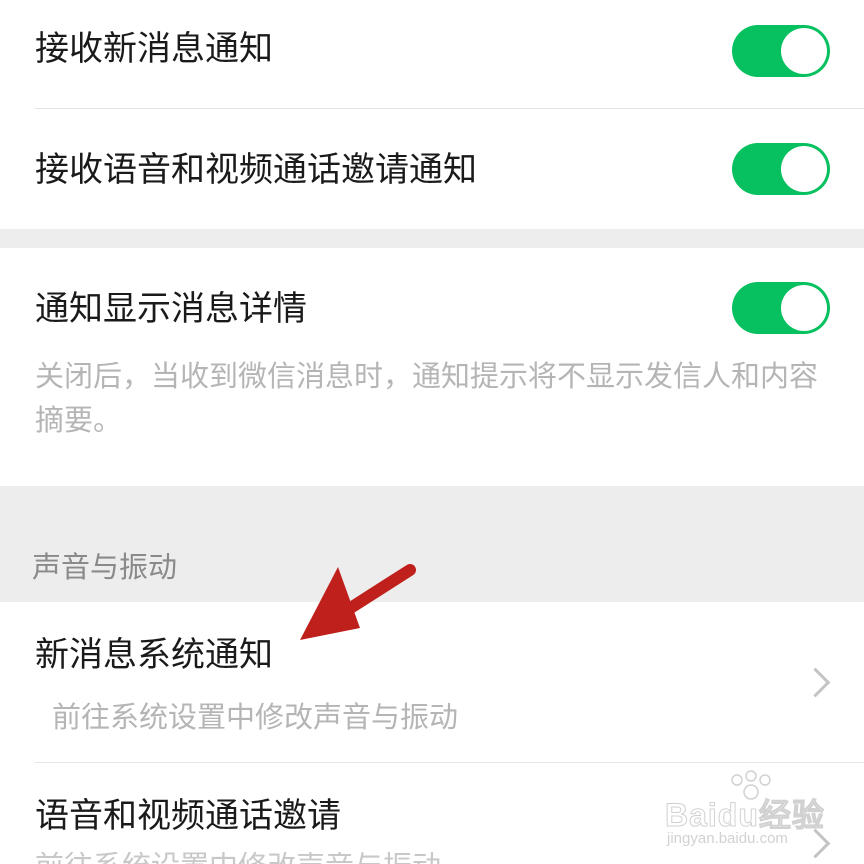 The height and width of the screenshot is (864, 864). I want to click on toggle-show-details, so click(781, 308).